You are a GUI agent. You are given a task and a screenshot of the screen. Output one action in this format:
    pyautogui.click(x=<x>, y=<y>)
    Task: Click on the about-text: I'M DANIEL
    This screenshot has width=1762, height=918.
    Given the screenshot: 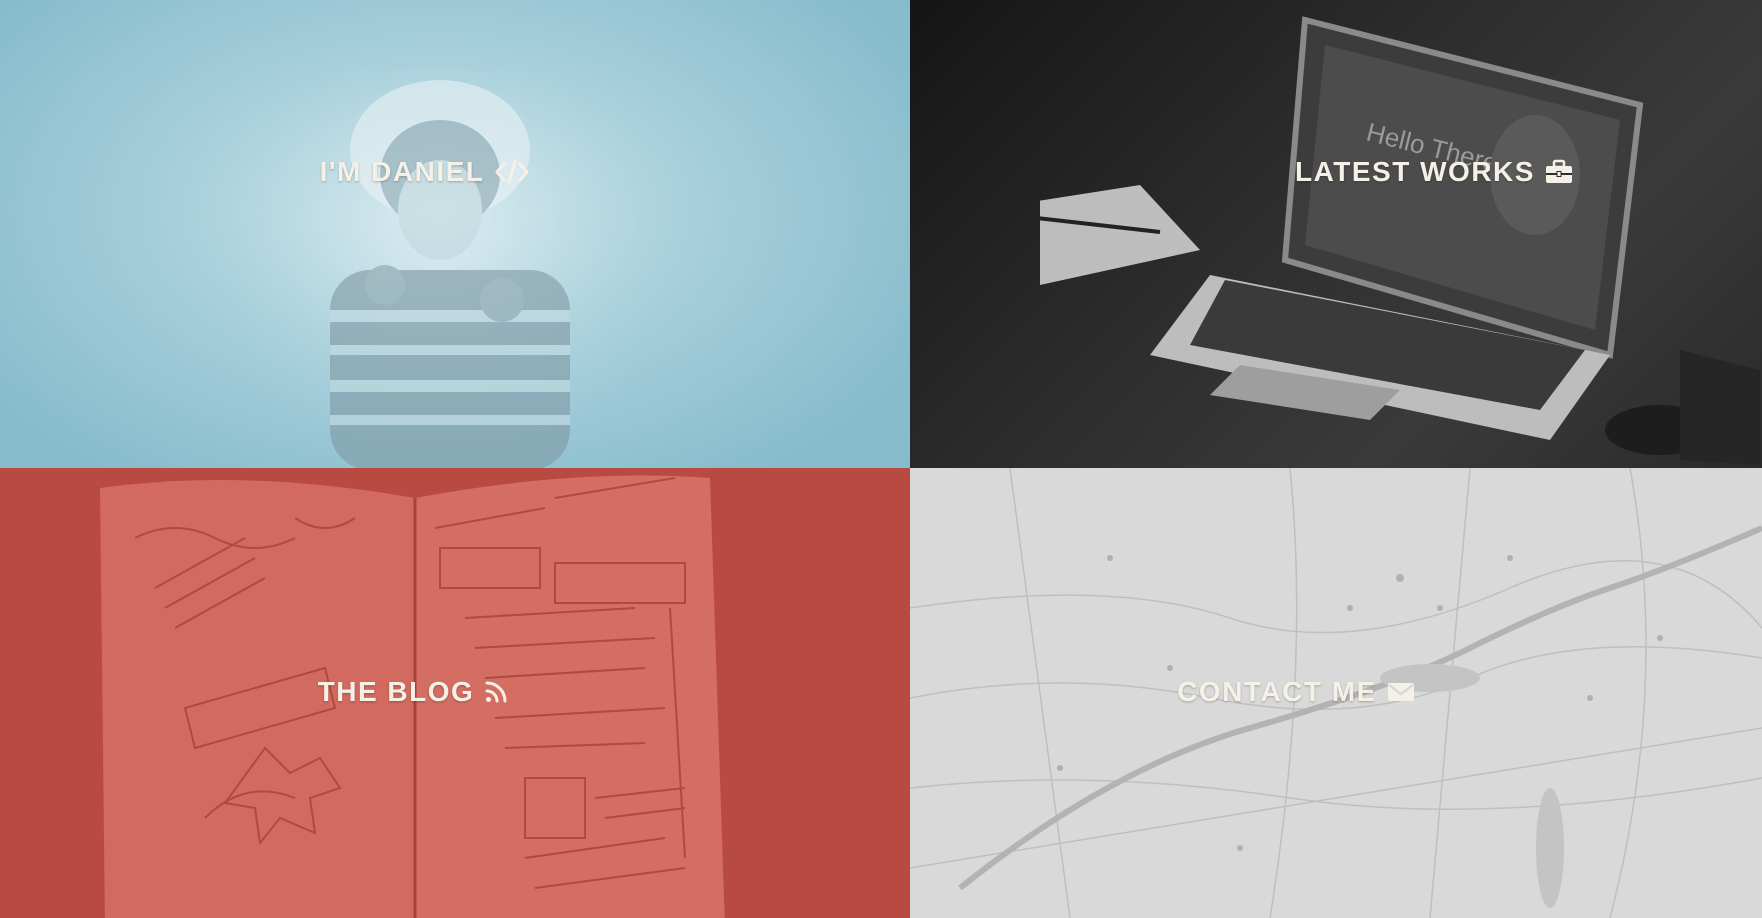 What is the action you would take?
    pyautogui.click(x=402, y=171)
    